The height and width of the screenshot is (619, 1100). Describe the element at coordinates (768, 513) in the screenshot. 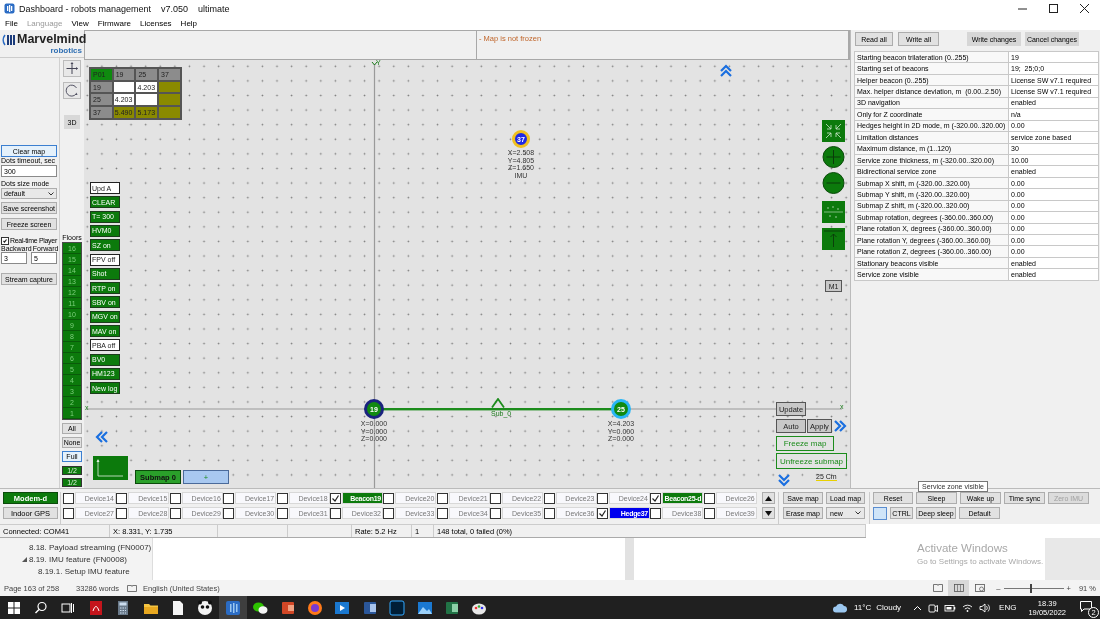

I see `down-triangle-icon` at that location.